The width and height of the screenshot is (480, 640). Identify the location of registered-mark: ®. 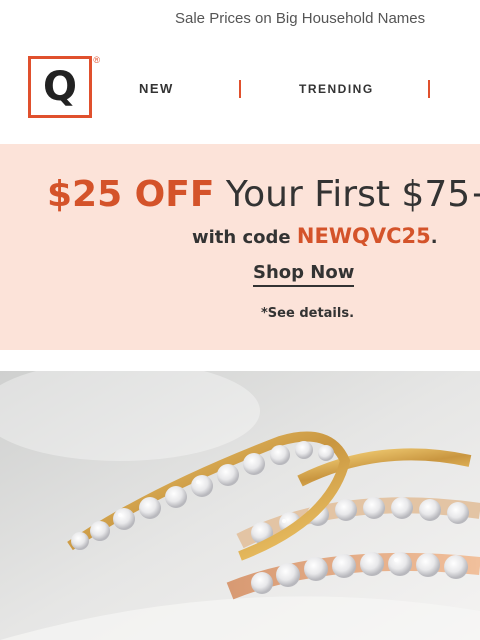
(96, 60).